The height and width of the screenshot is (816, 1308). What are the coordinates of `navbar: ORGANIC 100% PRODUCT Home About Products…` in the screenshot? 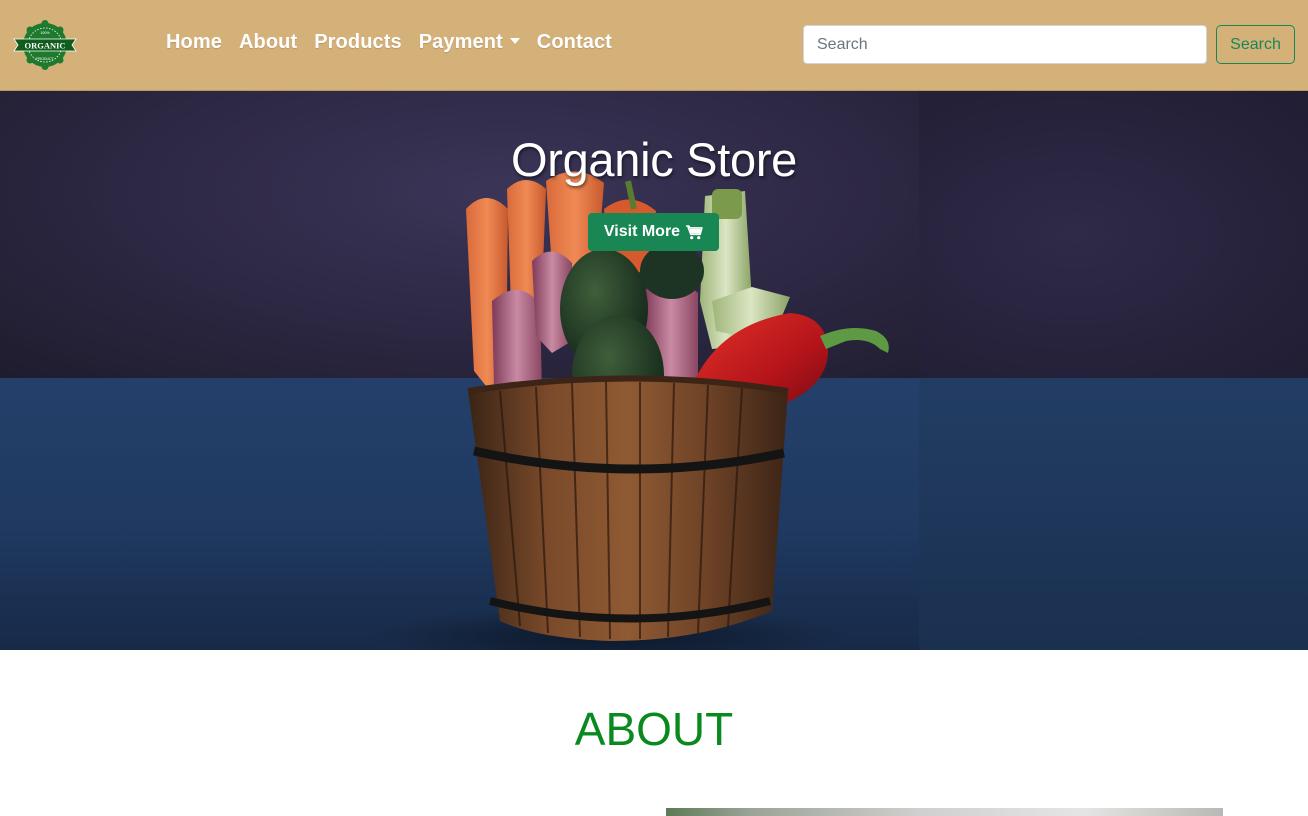 It's located at (654, 45).